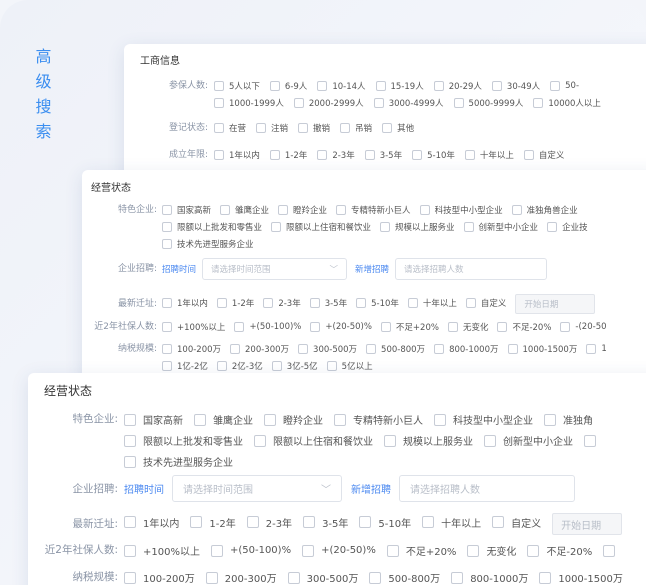  I want to click on checkbox-option: 30-49人, so click(515, 86).